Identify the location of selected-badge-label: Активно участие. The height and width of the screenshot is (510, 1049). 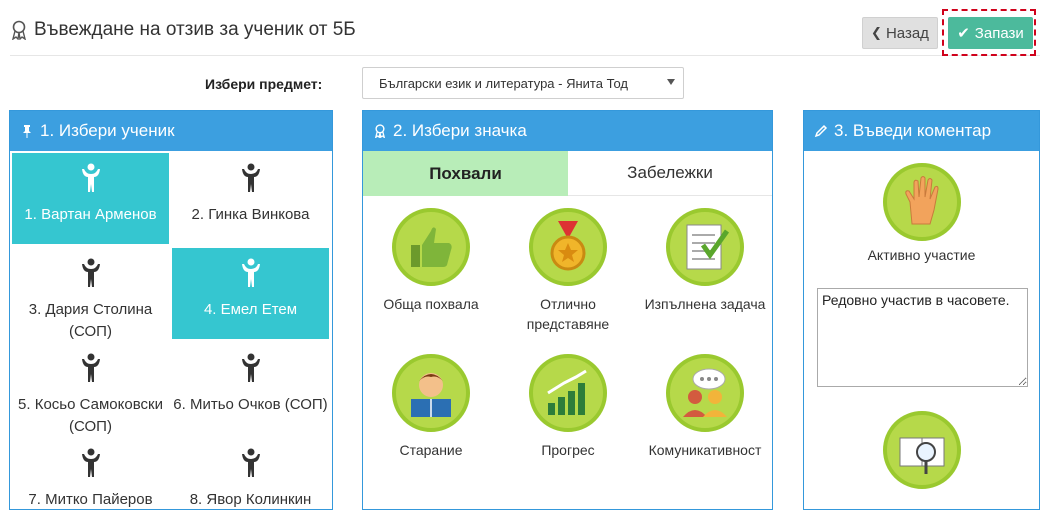
(921, 255).